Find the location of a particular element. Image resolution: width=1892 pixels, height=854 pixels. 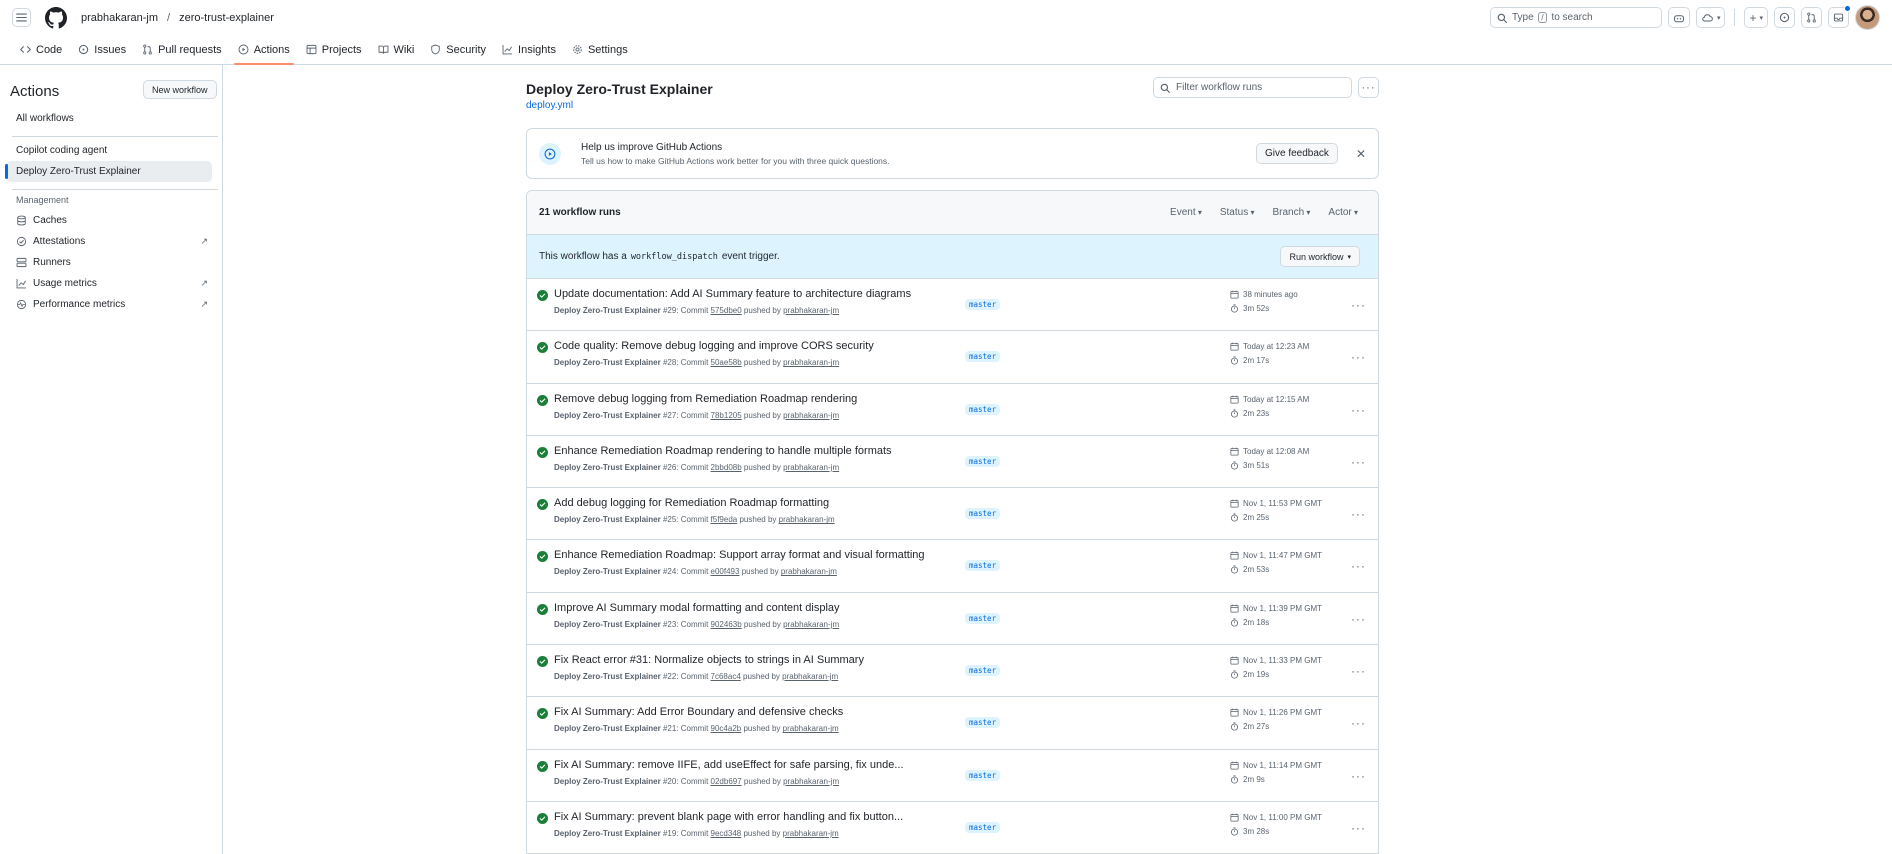

tab-settings: Settings is located at coordinates (600, 49).